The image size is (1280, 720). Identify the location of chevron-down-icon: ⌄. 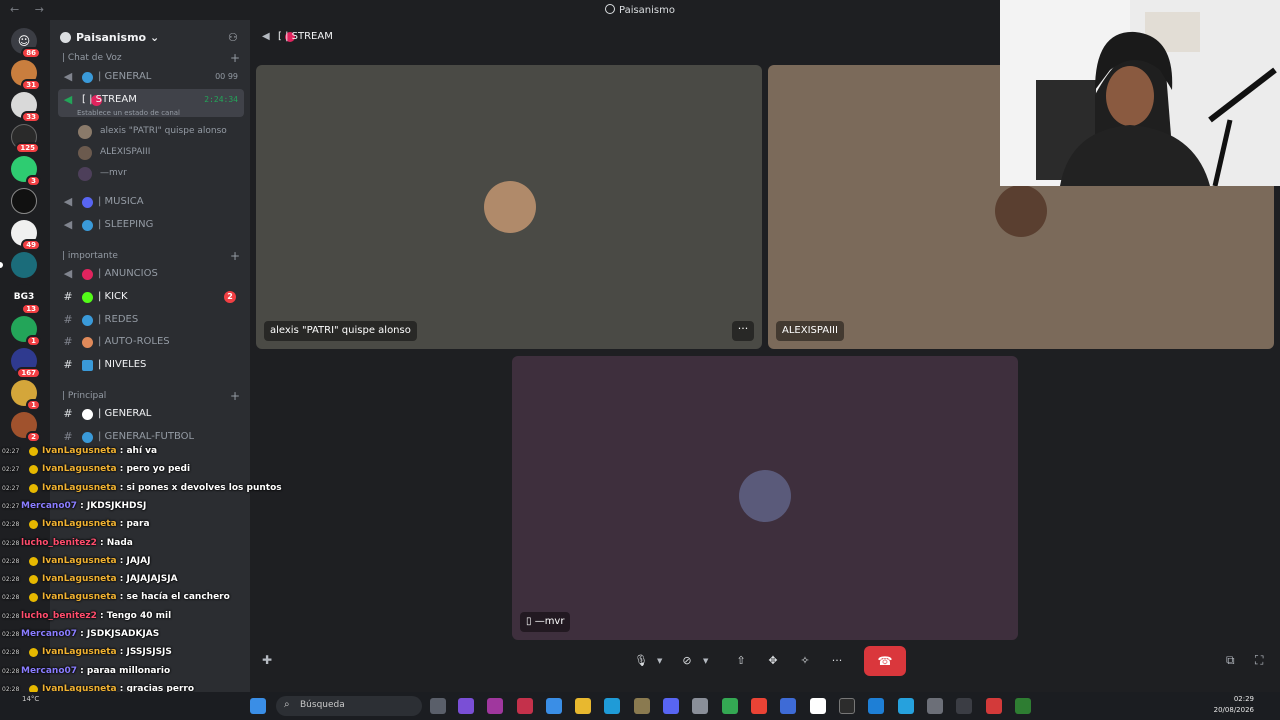
(154, 37).